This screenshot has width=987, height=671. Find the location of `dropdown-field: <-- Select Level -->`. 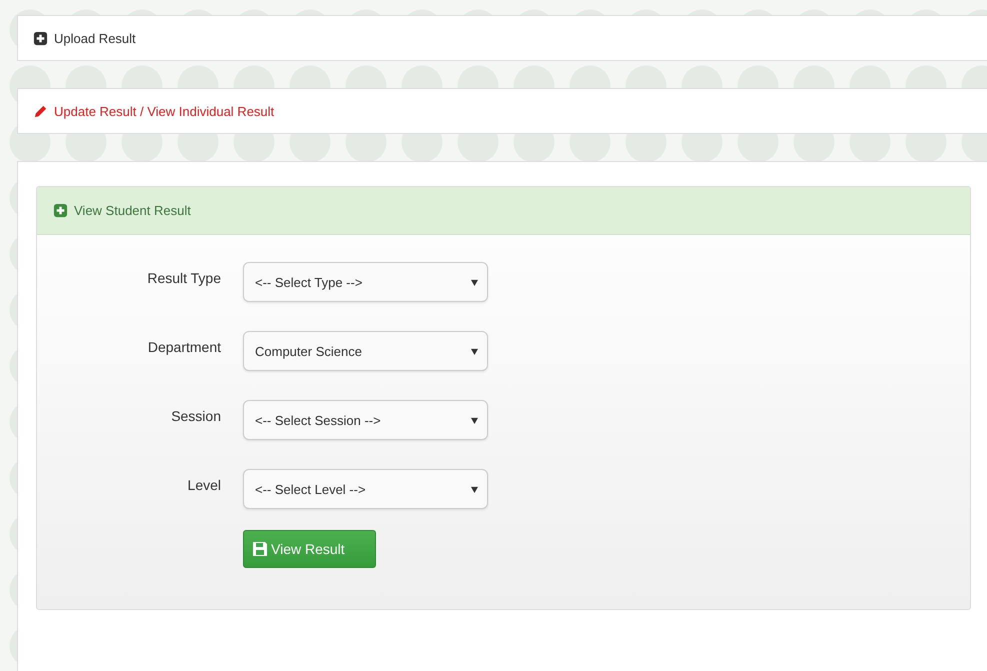

dropdown-field: <-- Select Level --> is located at coordinates (365, 489).